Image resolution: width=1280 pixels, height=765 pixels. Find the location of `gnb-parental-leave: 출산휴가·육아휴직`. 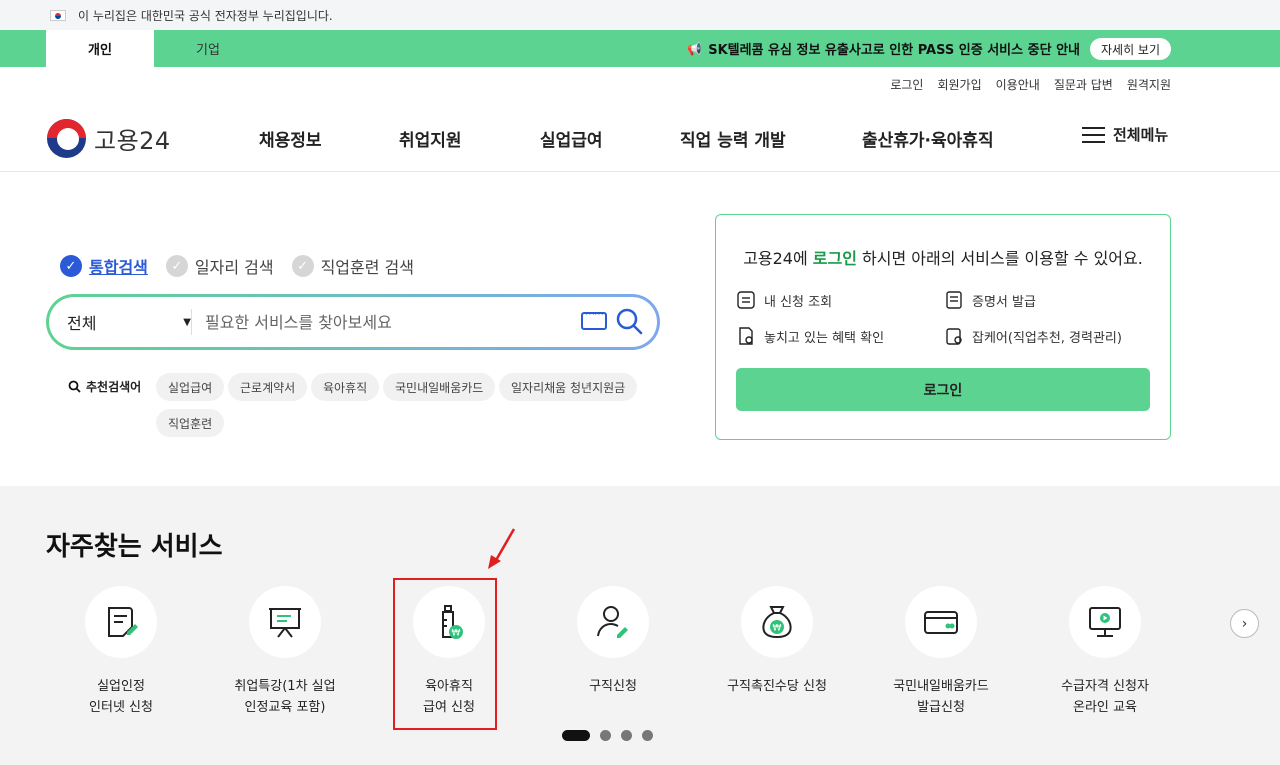

gnb-parental-leave: 출산휴가·육아휴직 is located at coordinates (928, 138).